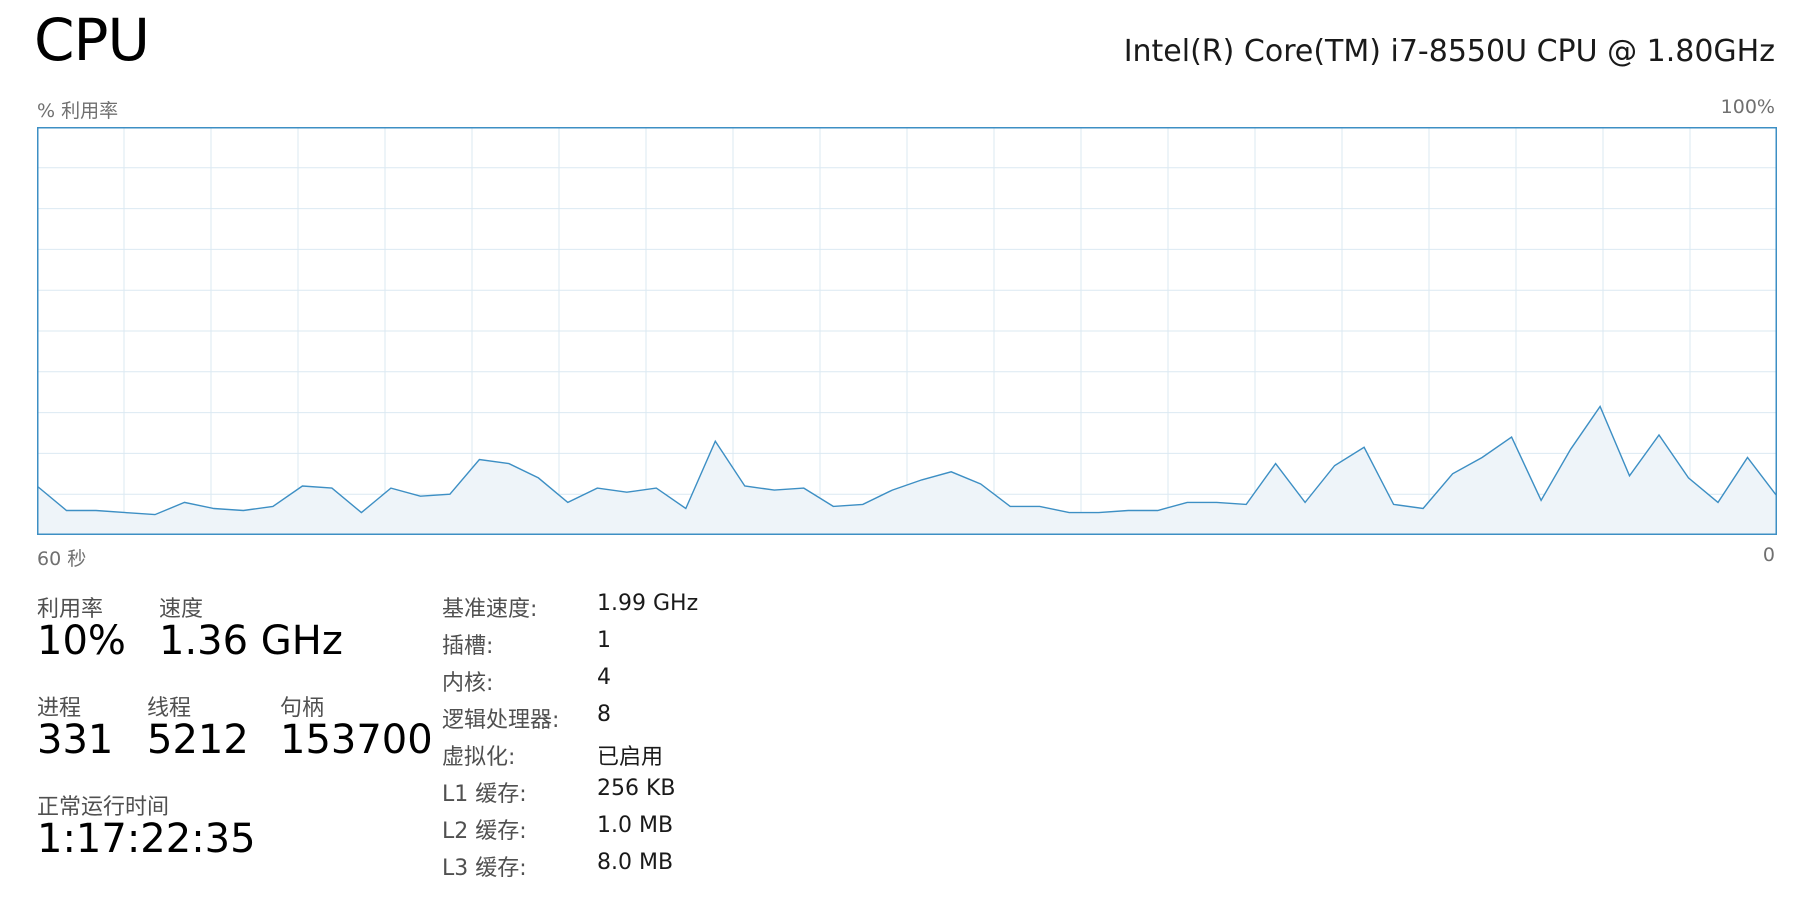 The height and width of the screenshot is (913, 1803). What do you see at coordinates (92, 40) in the screenshot?
I see `page-title: CPU` at bounding box center [92, 40].